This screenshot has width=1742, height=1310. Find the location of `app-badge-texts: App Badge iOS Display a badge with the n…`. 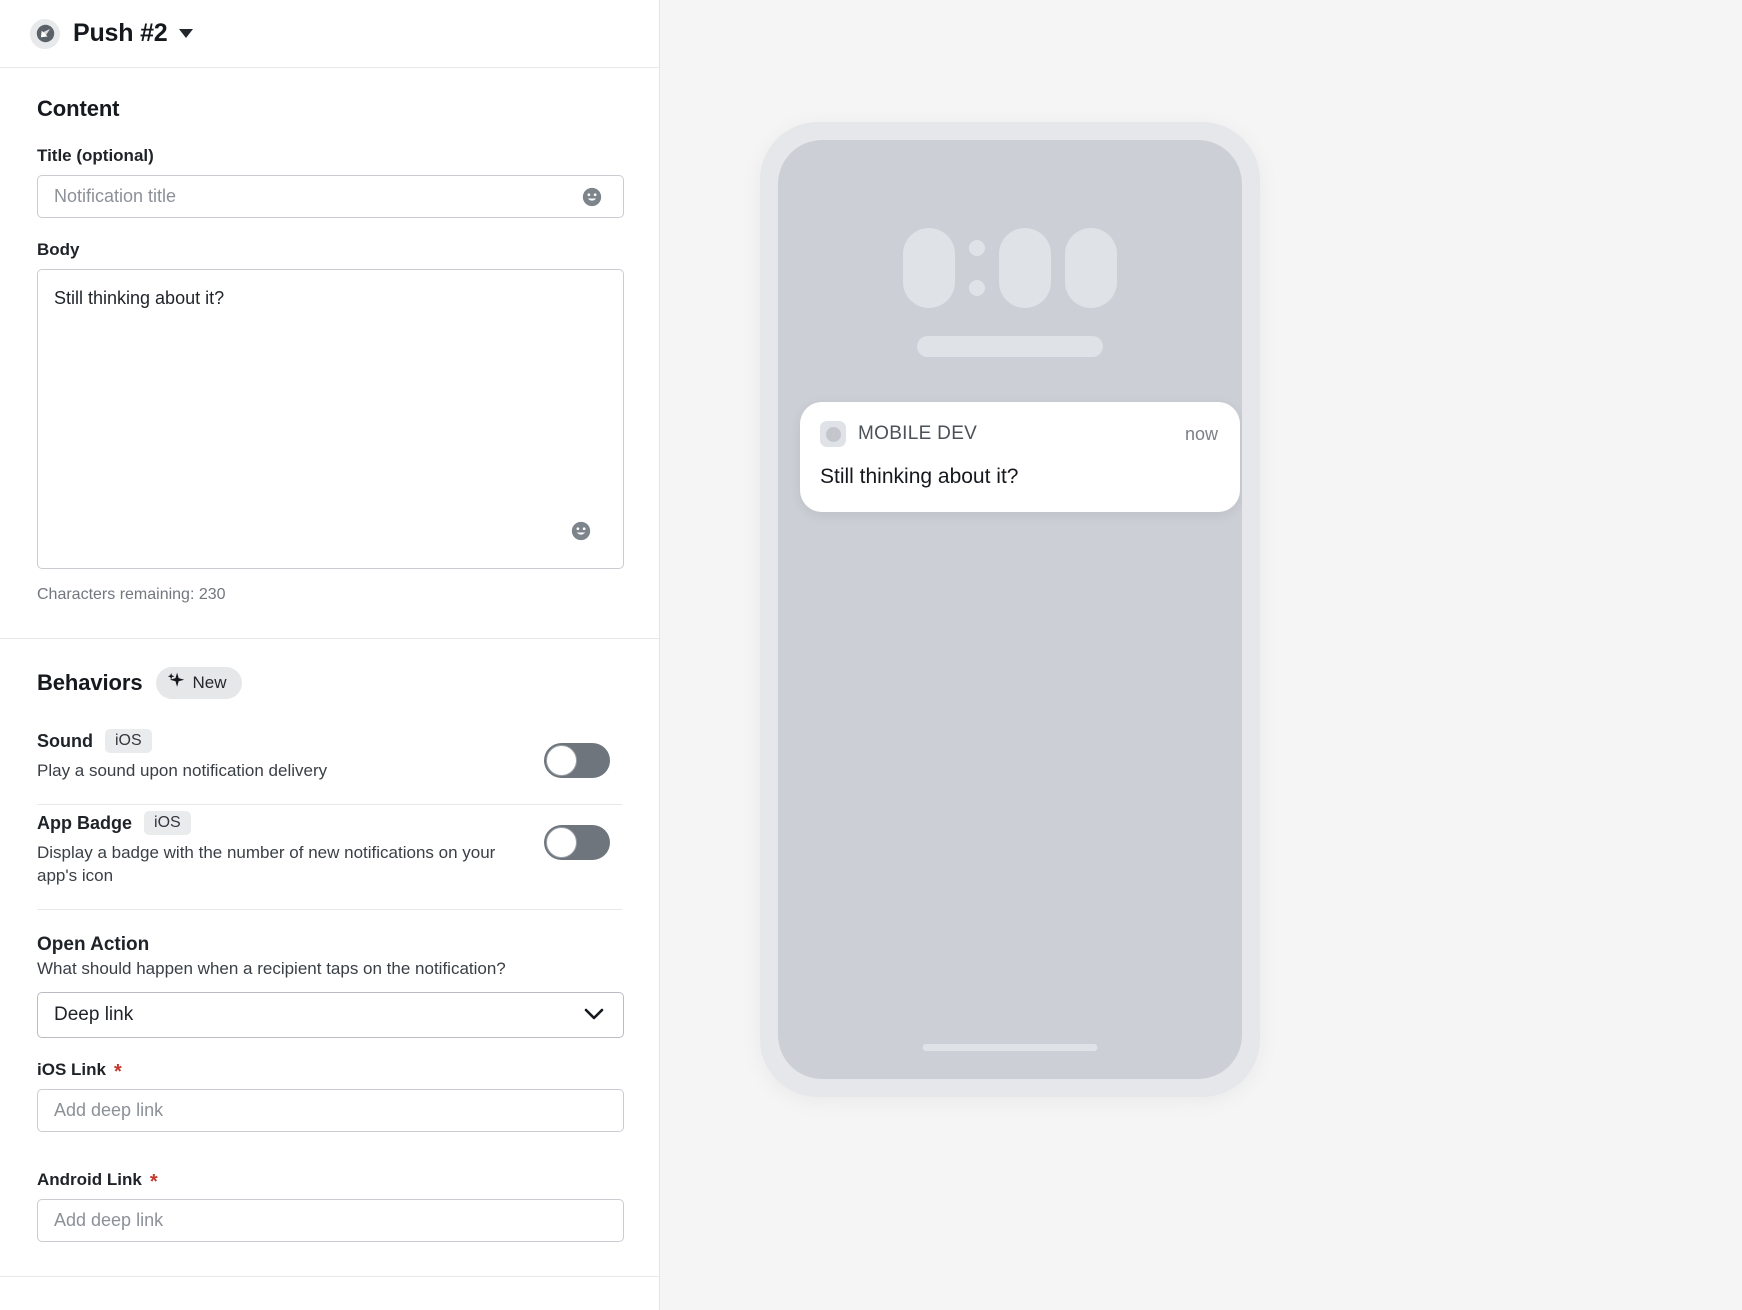

app-badge-texts: App Badge iOS Display a badge with the n… is located at coordinates (287, 849).